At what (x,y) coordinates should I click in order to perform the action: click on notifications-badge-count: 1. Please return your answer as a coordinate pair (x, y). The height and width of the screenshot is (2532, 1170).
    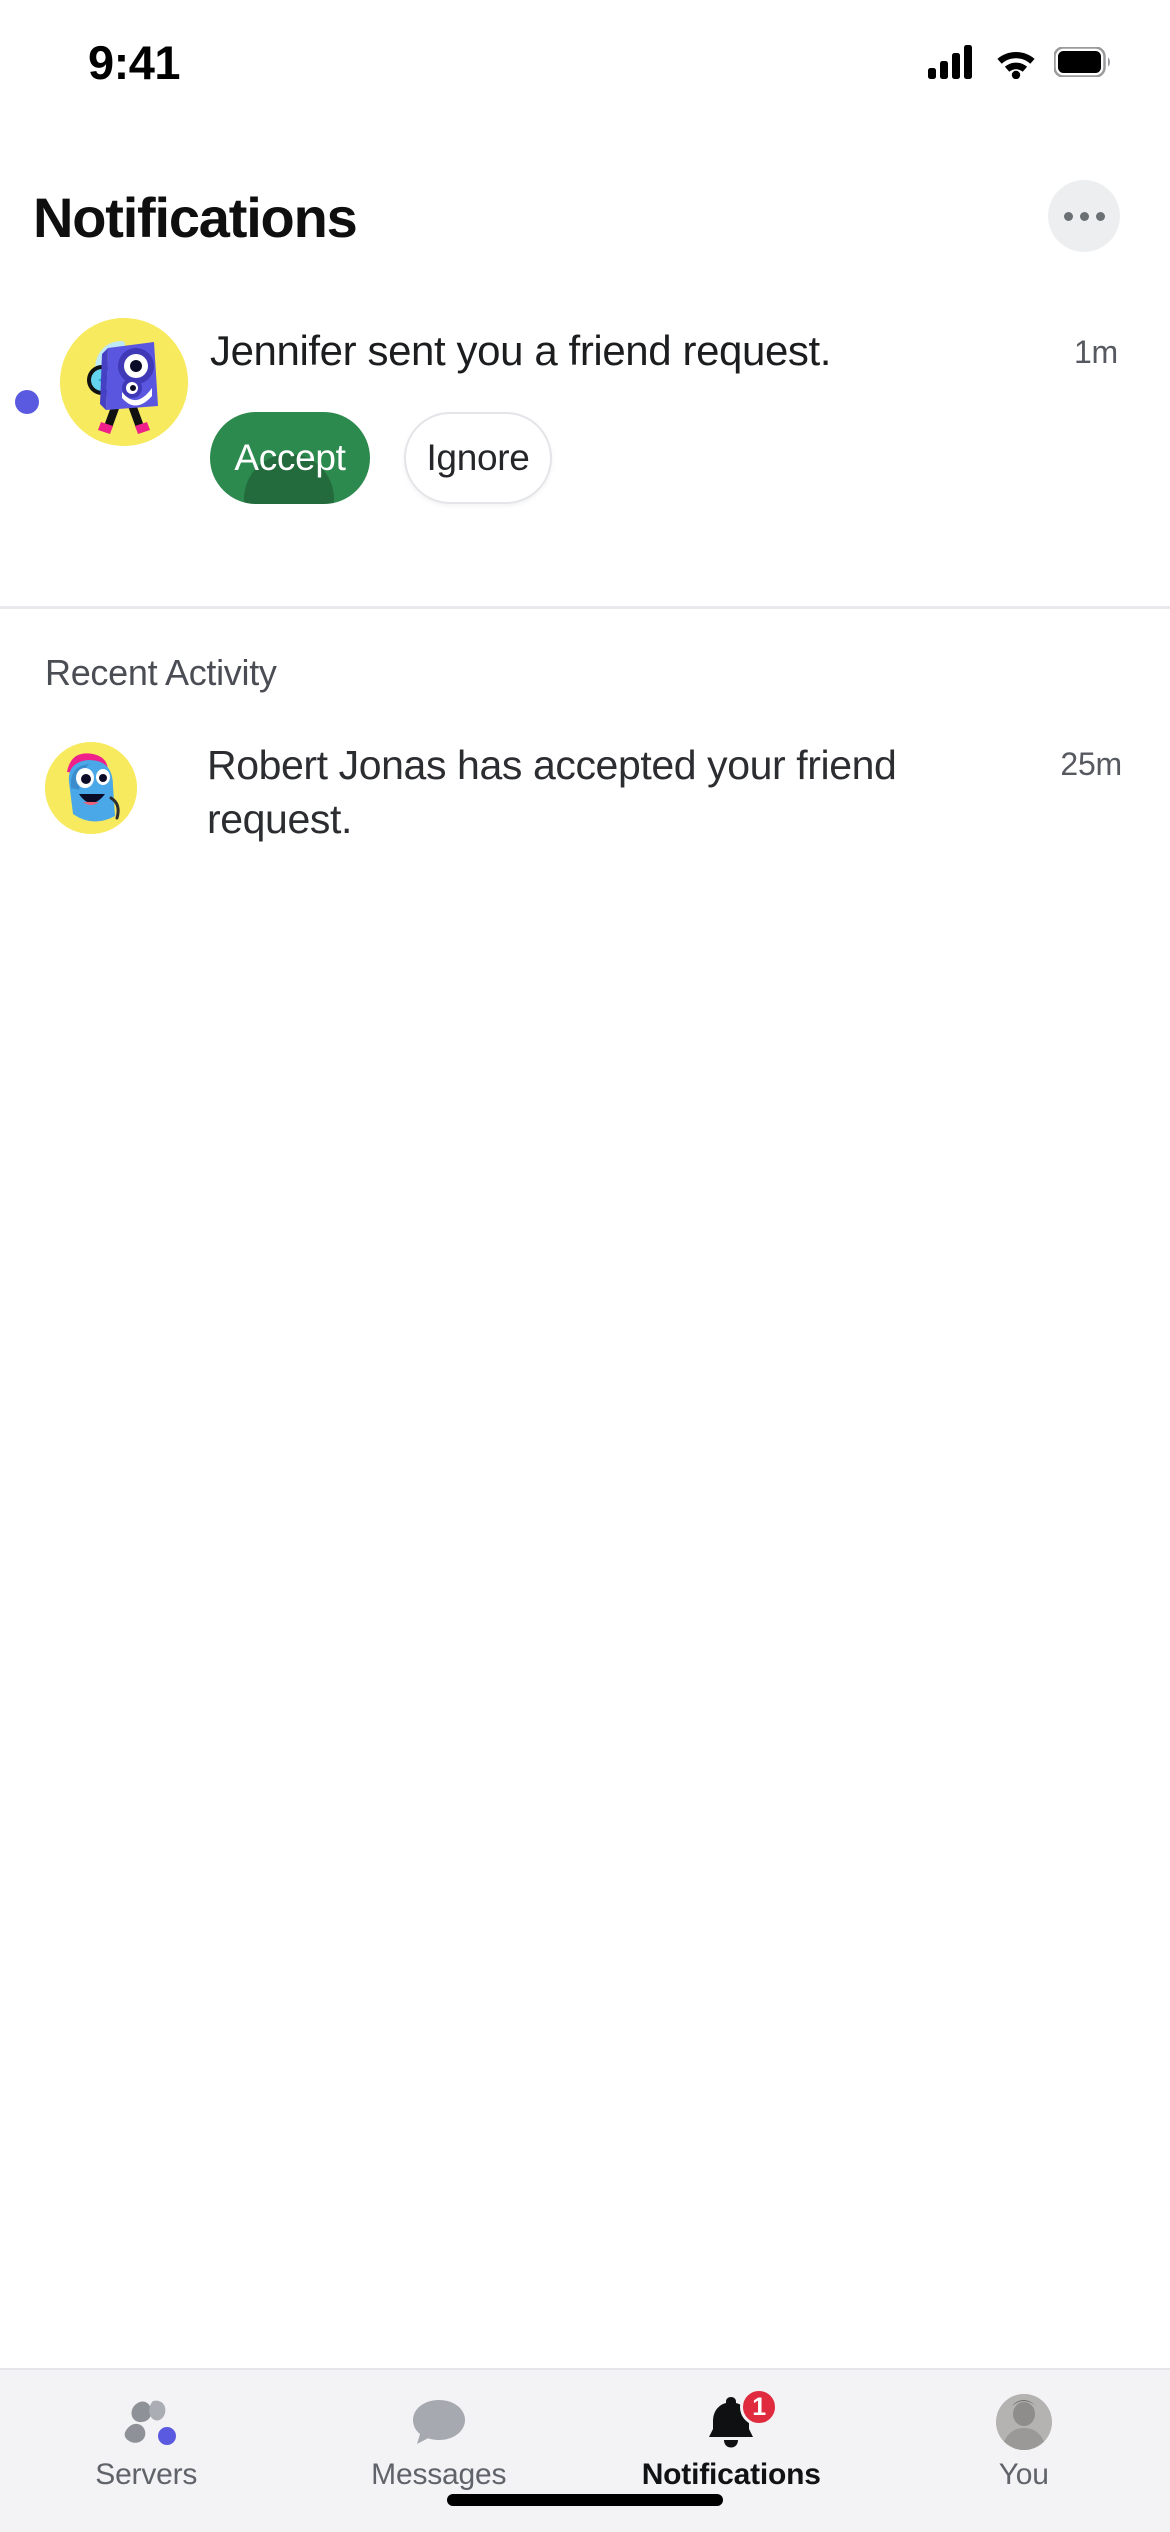
    Looking at the image, I should click on (759, 2407).